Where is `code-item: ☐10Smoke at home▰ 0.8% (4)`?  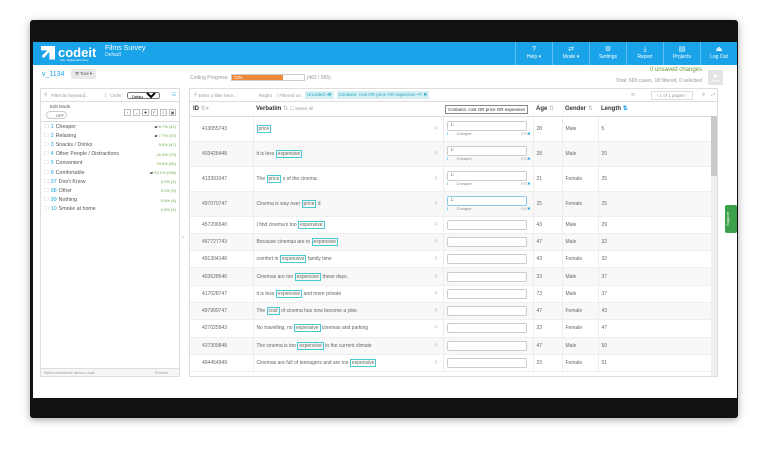 code-item: ☐10Smoke at home▰ 0.8% (4) is located at coordinates (110, 209).